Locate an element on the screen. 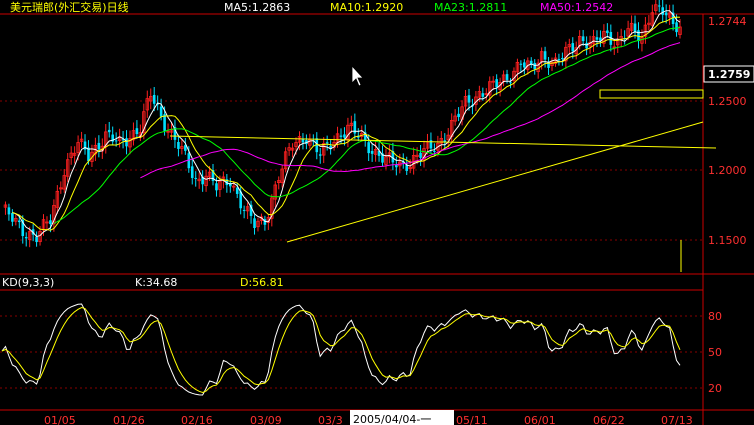  date-cursor-label: 2005/04/04-一 is located at coordinates (392, 419).